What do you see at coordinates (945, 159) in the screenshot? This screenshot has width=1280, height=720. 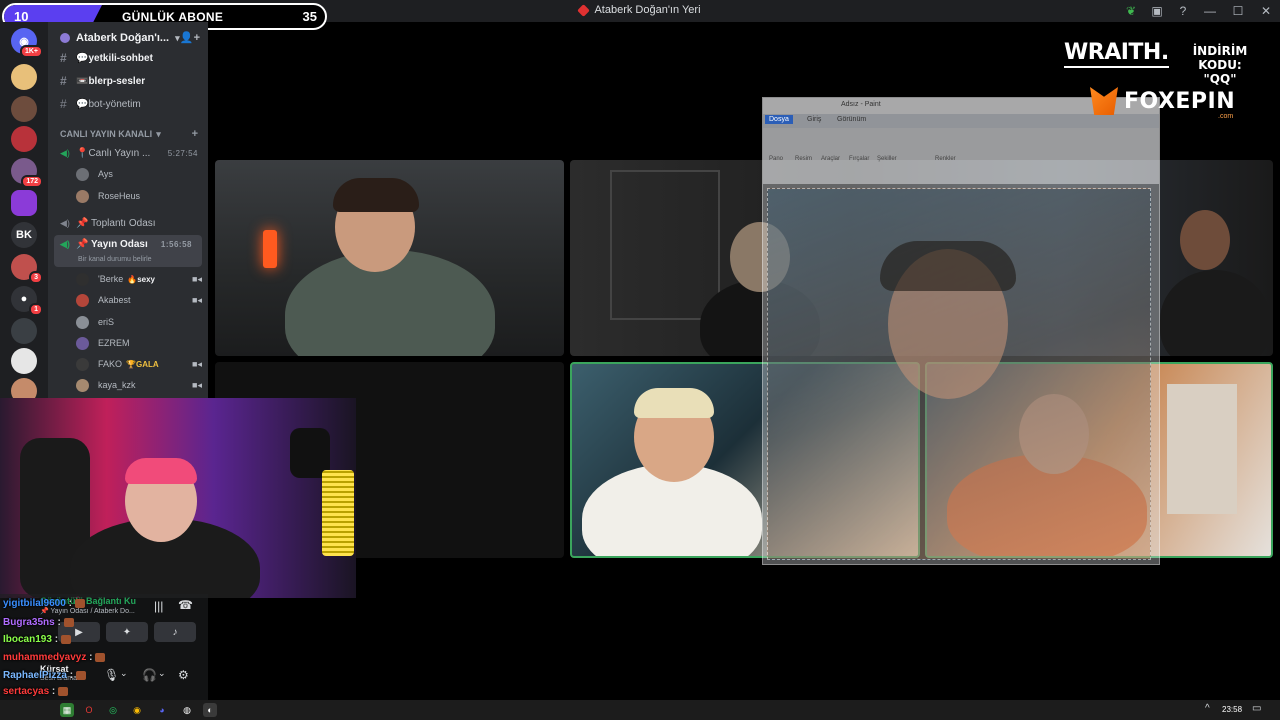 I see `ribbon-renkler: Renkler` at bounding box center [945, 159].